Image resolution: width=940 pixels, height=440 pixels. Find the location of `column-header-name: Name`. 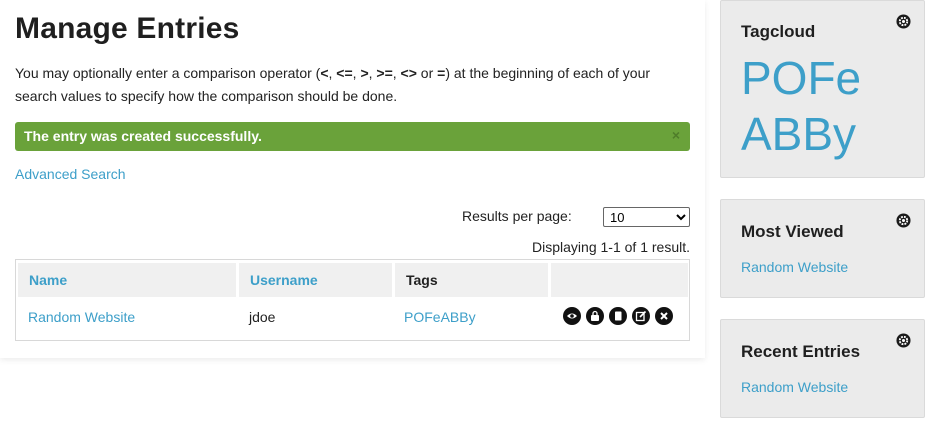

column-header-name: Name is located at coordinates (127, 280).